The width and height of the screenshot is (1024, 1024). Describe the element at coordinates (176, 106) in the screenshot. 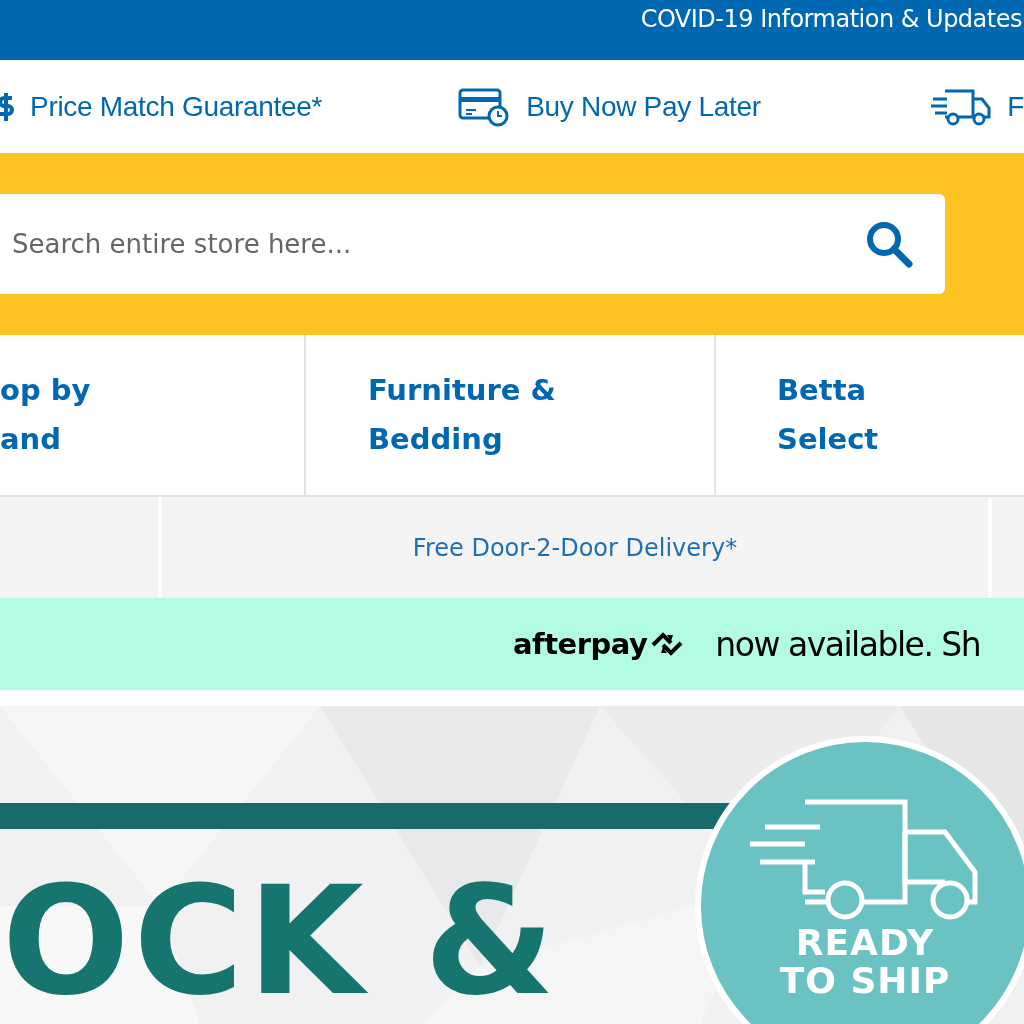

I see `usp-link: Price Match Guarantee*` at that location.